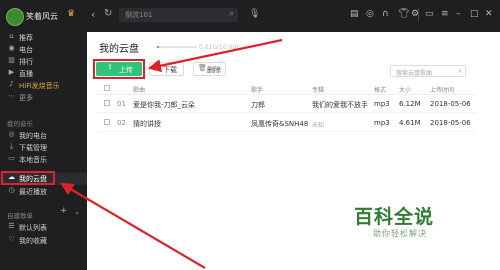 Image resolution: width=500 pixels, height=270 pixels. Describe the element at coordinates (43, 62) in the screenshot. I see `sidebar-item-charts: ▥ 排行` at that location.